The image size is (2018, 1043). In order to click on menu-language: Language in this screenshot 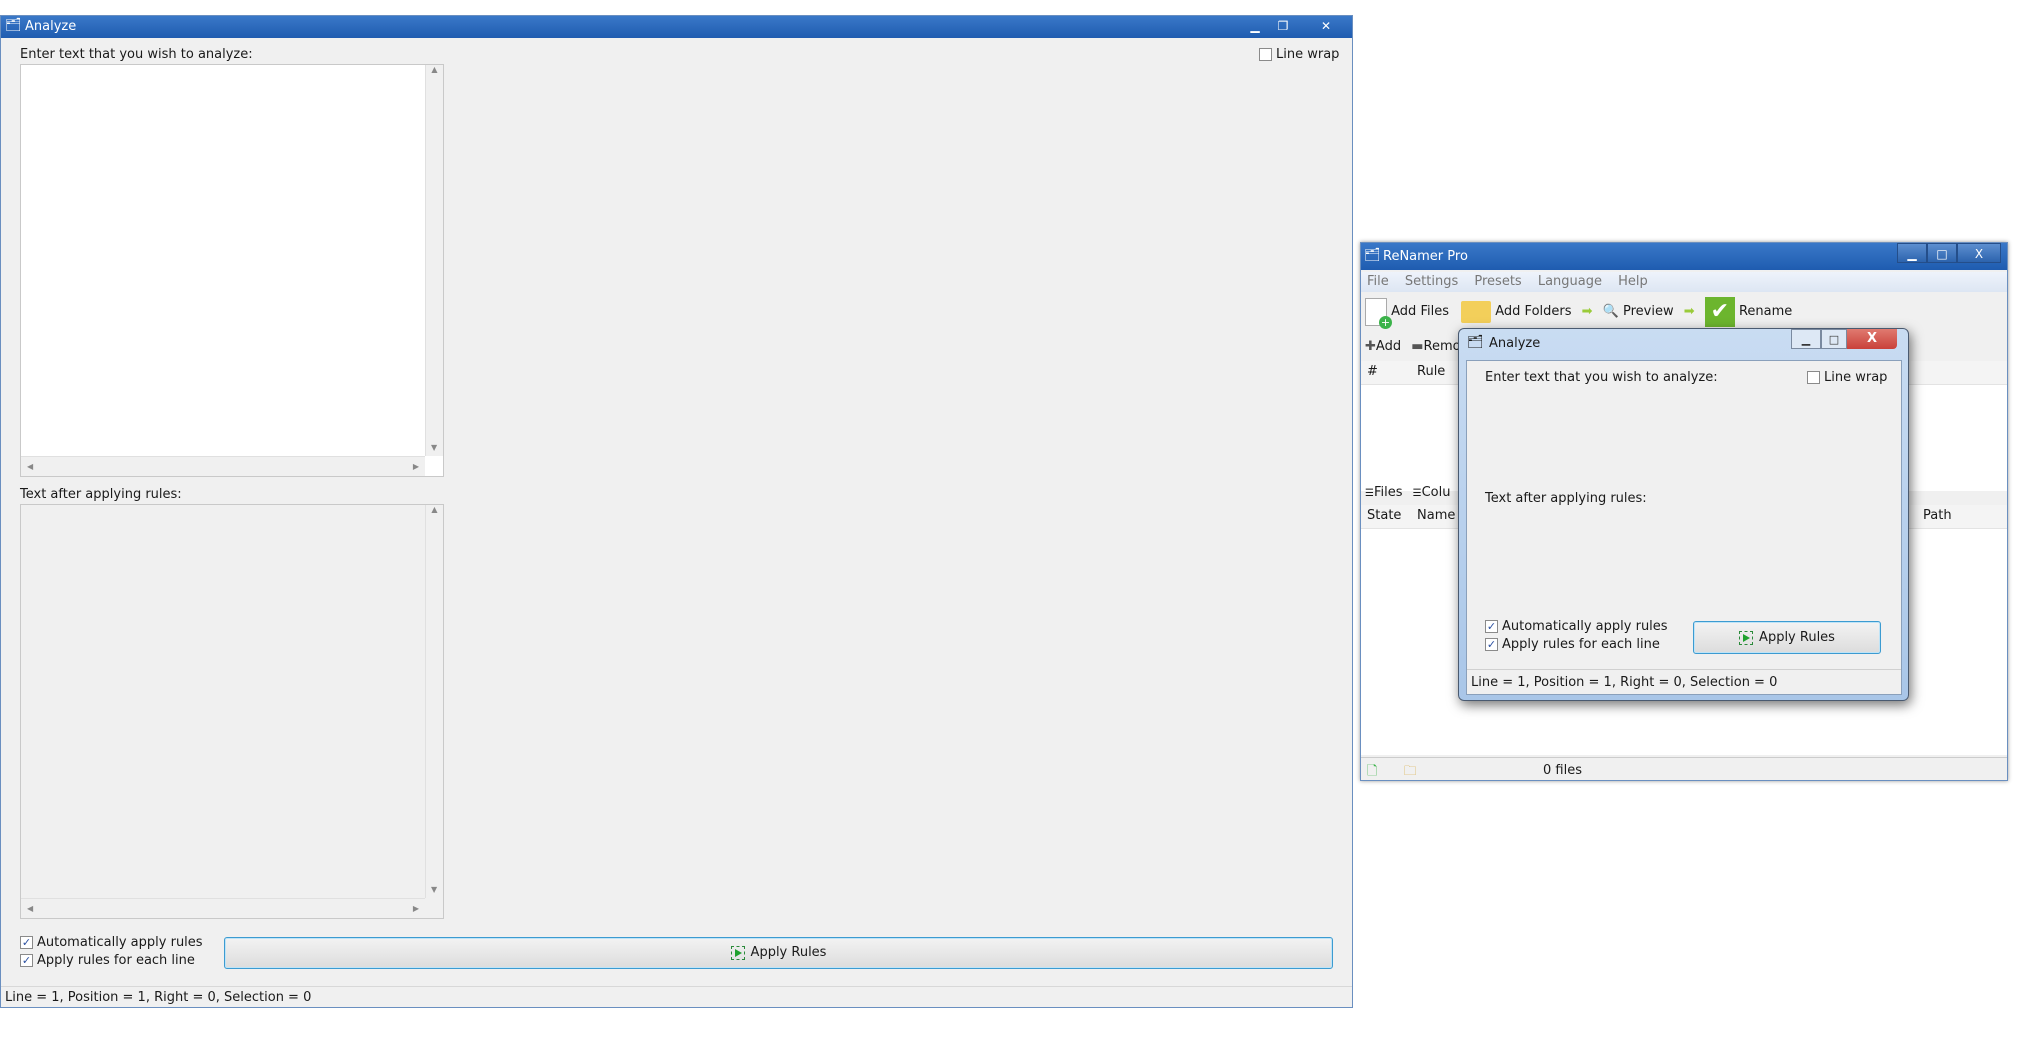, I will do `click(1570, 281)`.